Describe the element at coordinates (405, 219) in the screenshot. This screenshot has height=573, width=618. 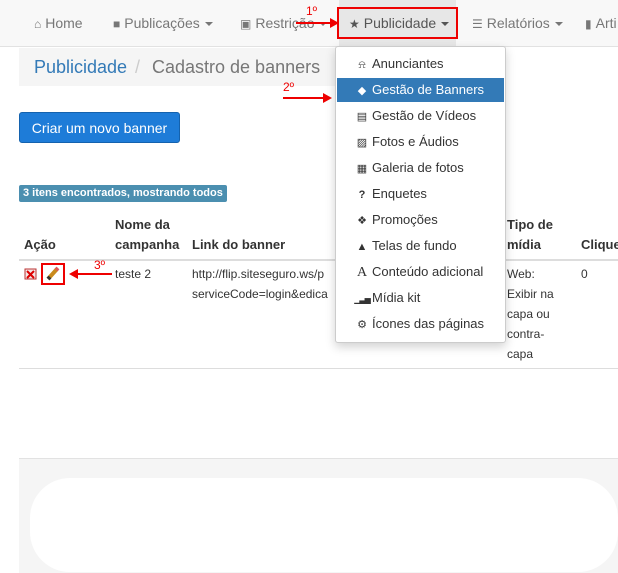
I see `menu-item-label: Promoções` at that location.